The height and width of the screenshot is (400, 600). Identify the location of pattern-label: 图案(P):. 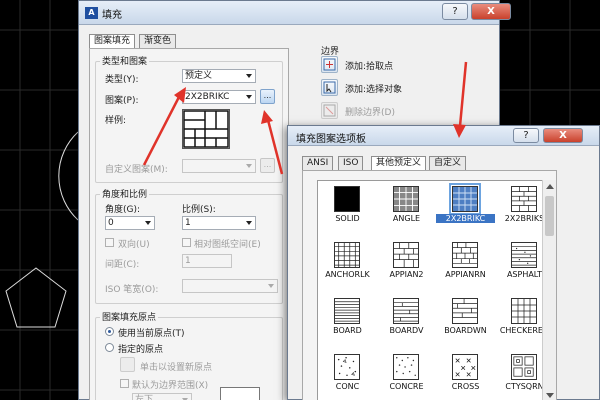
(122, 101).